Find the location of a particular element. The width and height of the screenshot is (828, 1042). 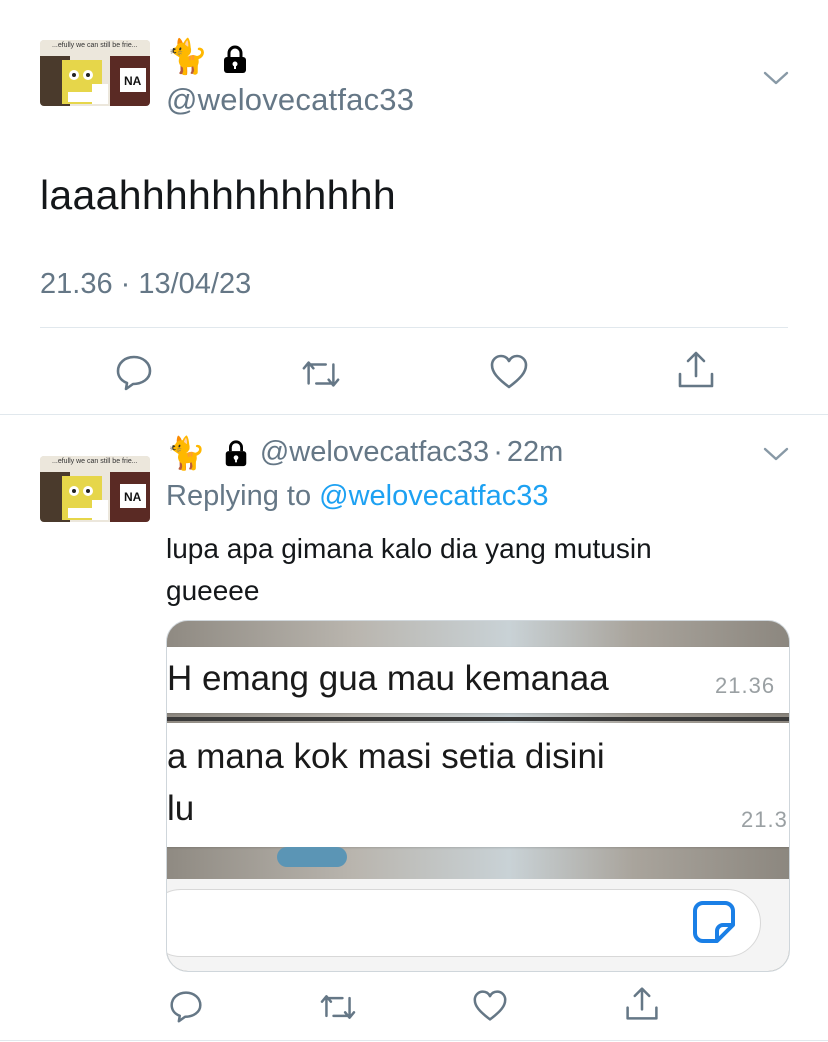

replying-to: Replying to @welovecatfac33 is located at coordinates (357, 496).